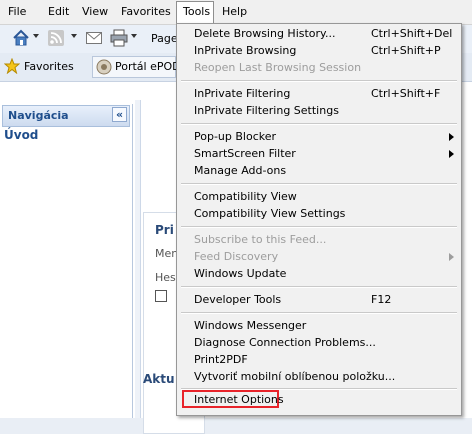 The width and height of the screenshot is (472, 434). Describe the element at coordinates (240, 170) in the screenshot. I see `manage-addons-item: Manage Add-ons` at that location.